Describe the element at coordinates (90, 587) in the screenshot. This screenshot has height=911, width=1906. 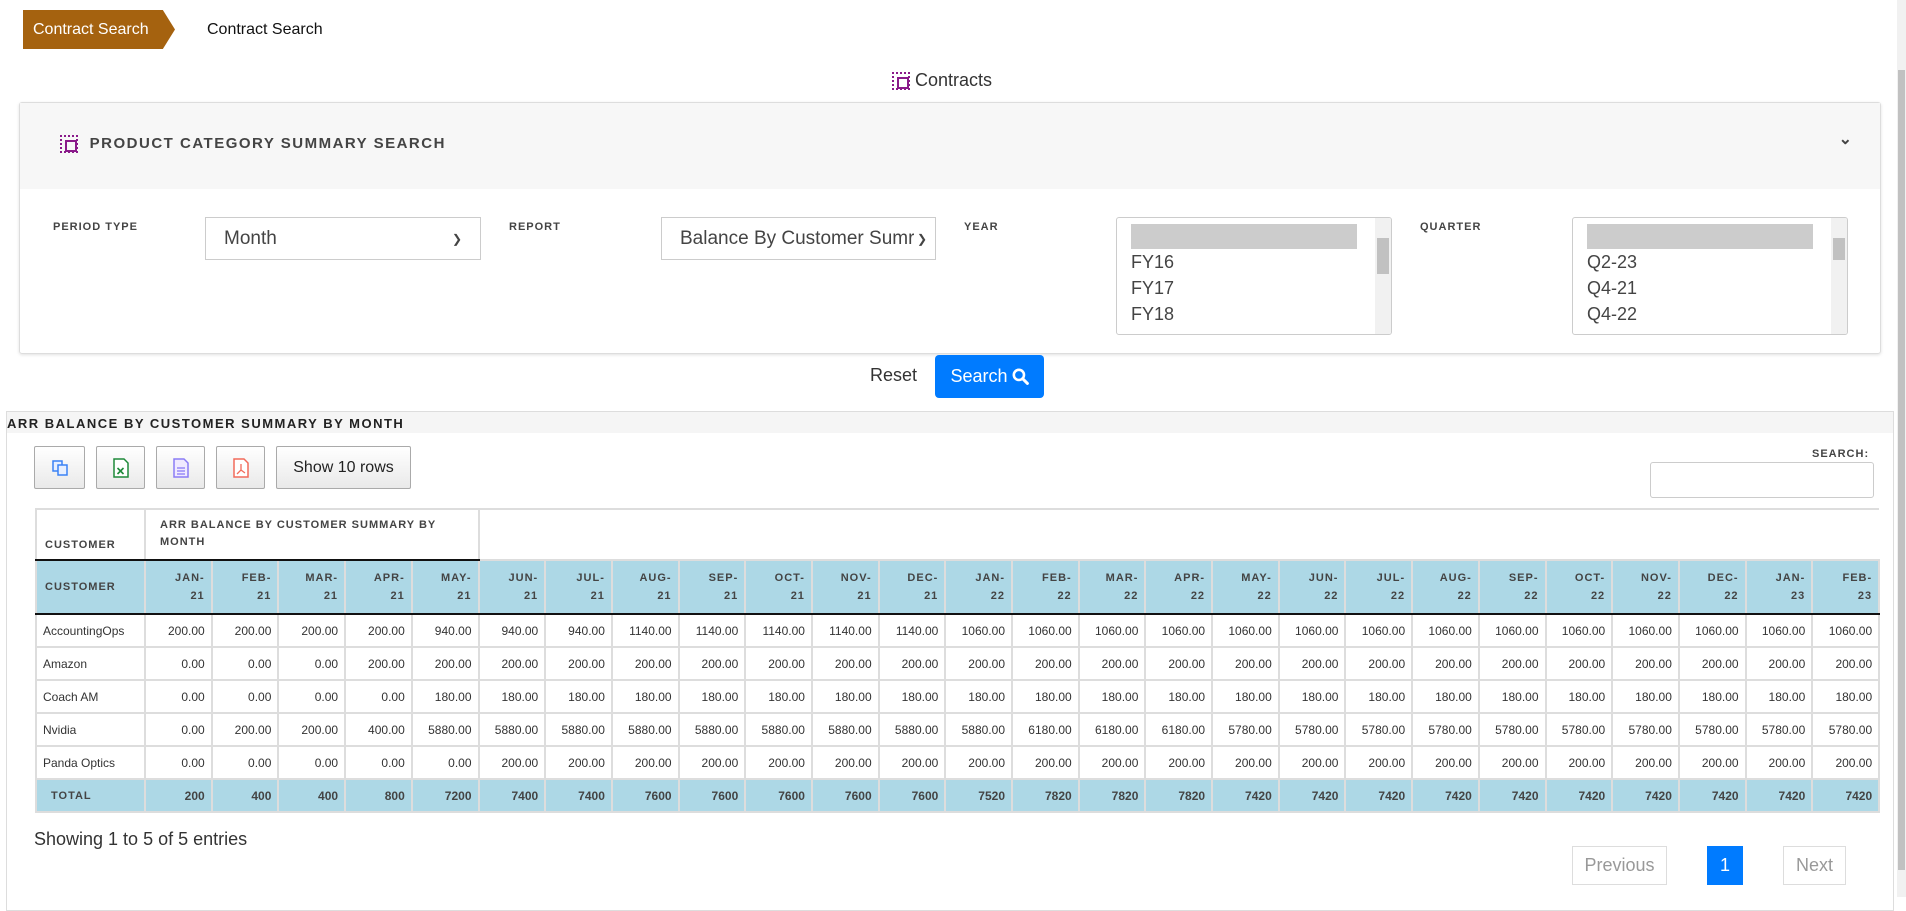
I see `column-header-customer: CUSTOMER` at that location.